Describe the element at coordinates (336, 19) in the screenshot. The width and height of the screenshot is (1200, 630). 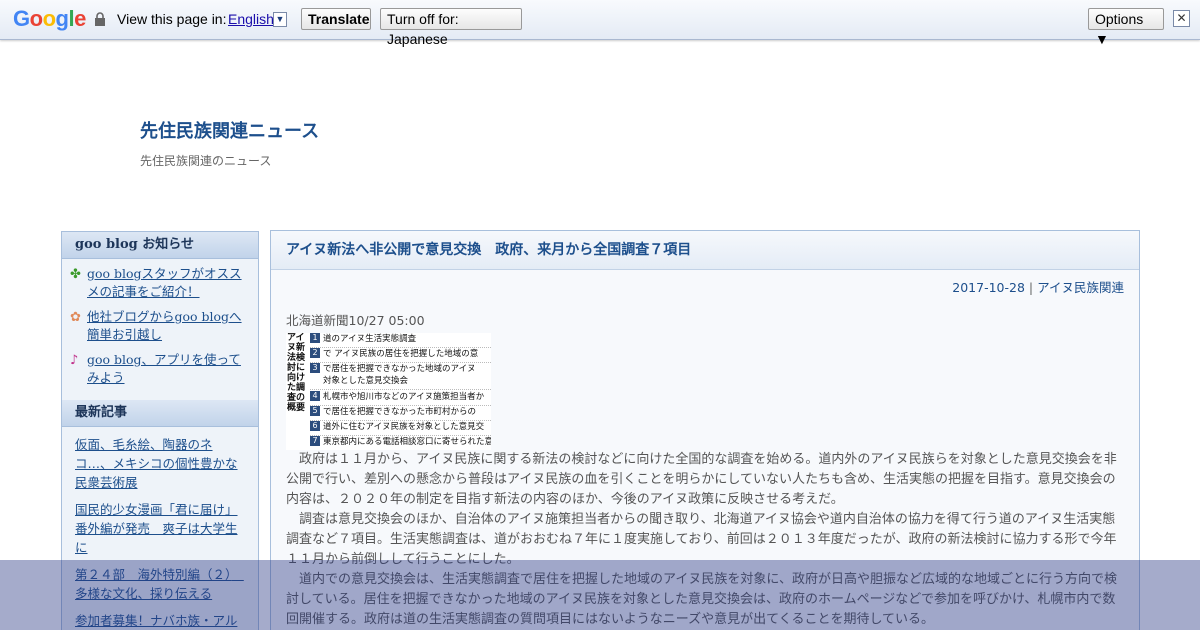
I see `translate-button: Translate` at that location.